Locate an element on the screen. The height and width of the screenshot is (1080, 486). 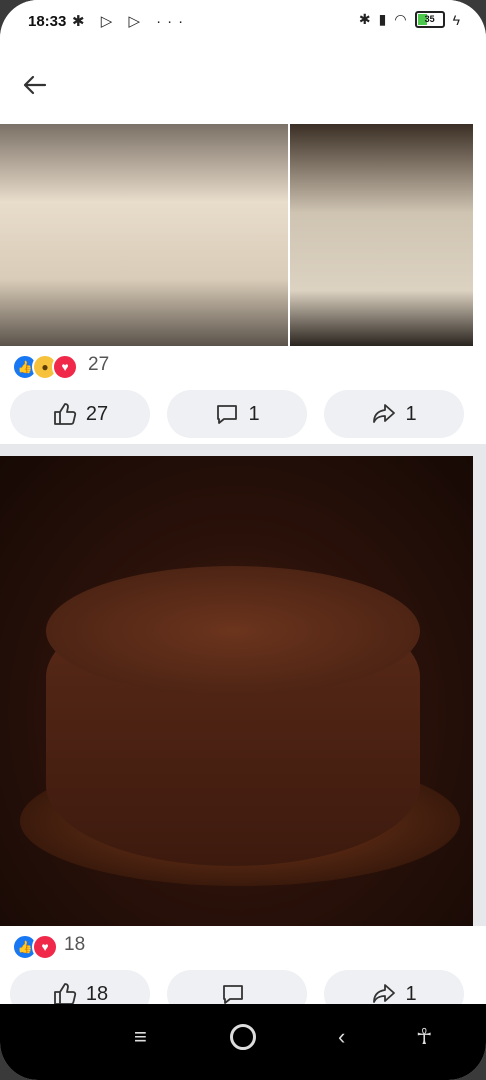
post2-reaction-count: 18 is located at coordinates (75, 944).